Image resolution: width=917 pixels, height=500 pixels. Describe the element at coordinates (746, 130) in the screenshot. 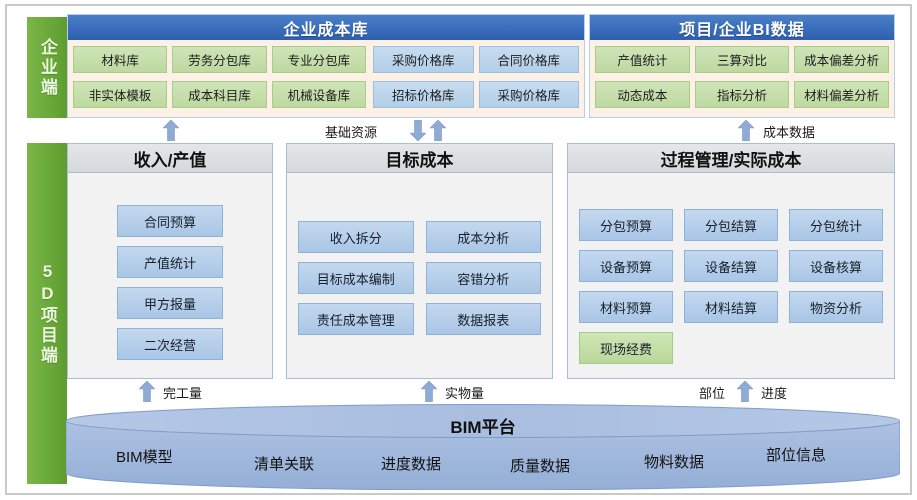

I see `arrow-up-cost-data` at that location.